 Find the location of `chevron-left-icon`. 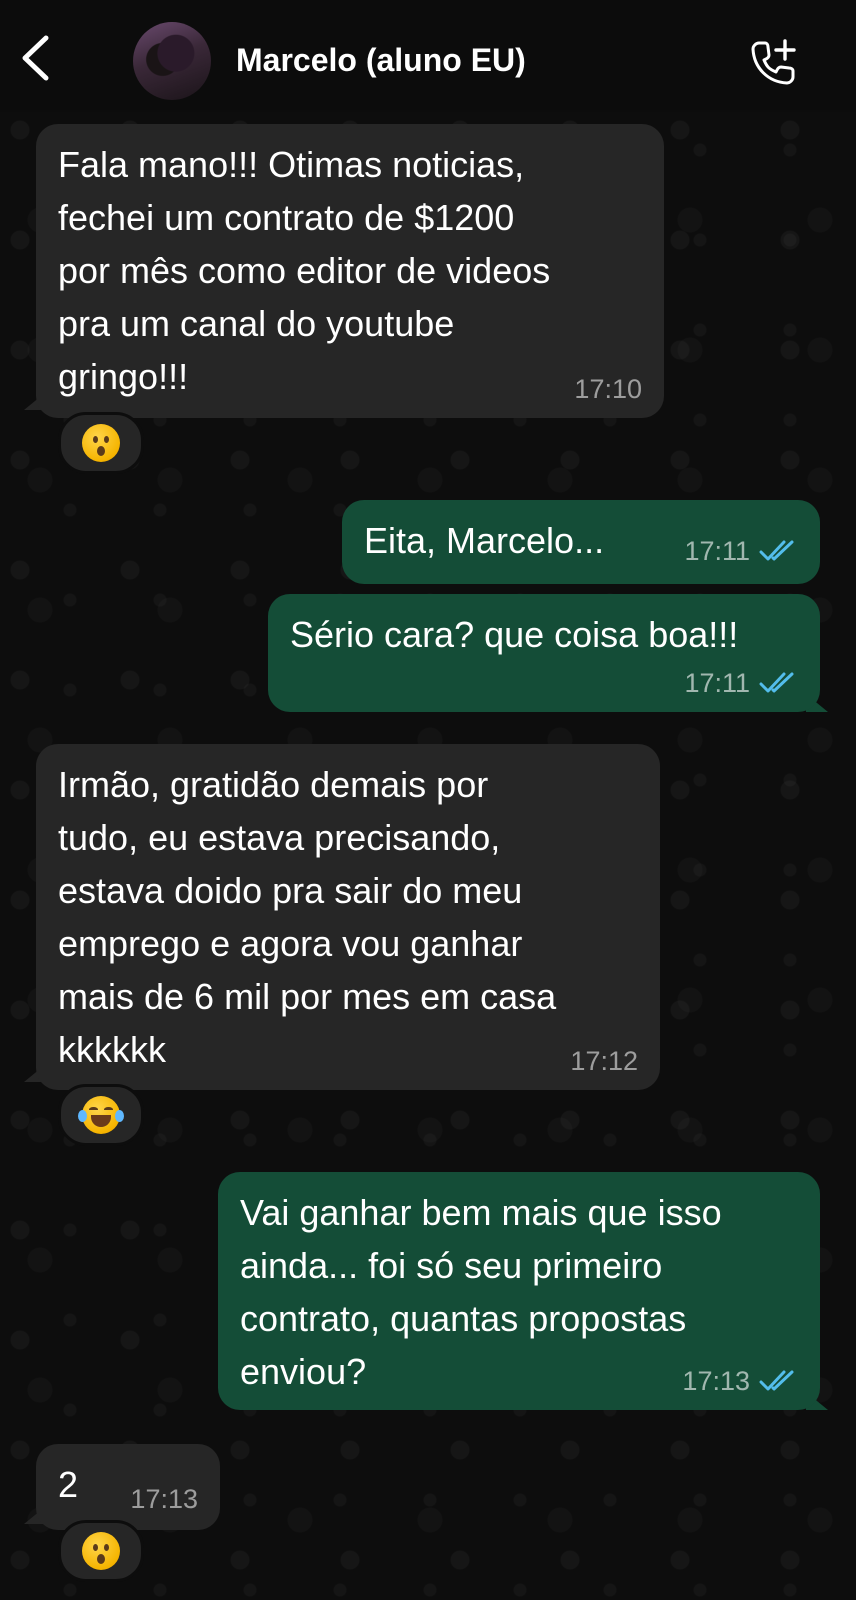

chevron-left-icon is located at coordinates (35, 58).